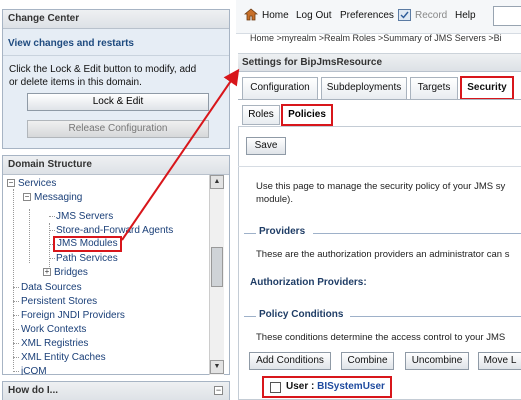 The image size is (521, 400). What do you see at coordinates (261, 115) in the screenshot?
I see `subtab-roles: Roles` at bounding box center [261, 115].